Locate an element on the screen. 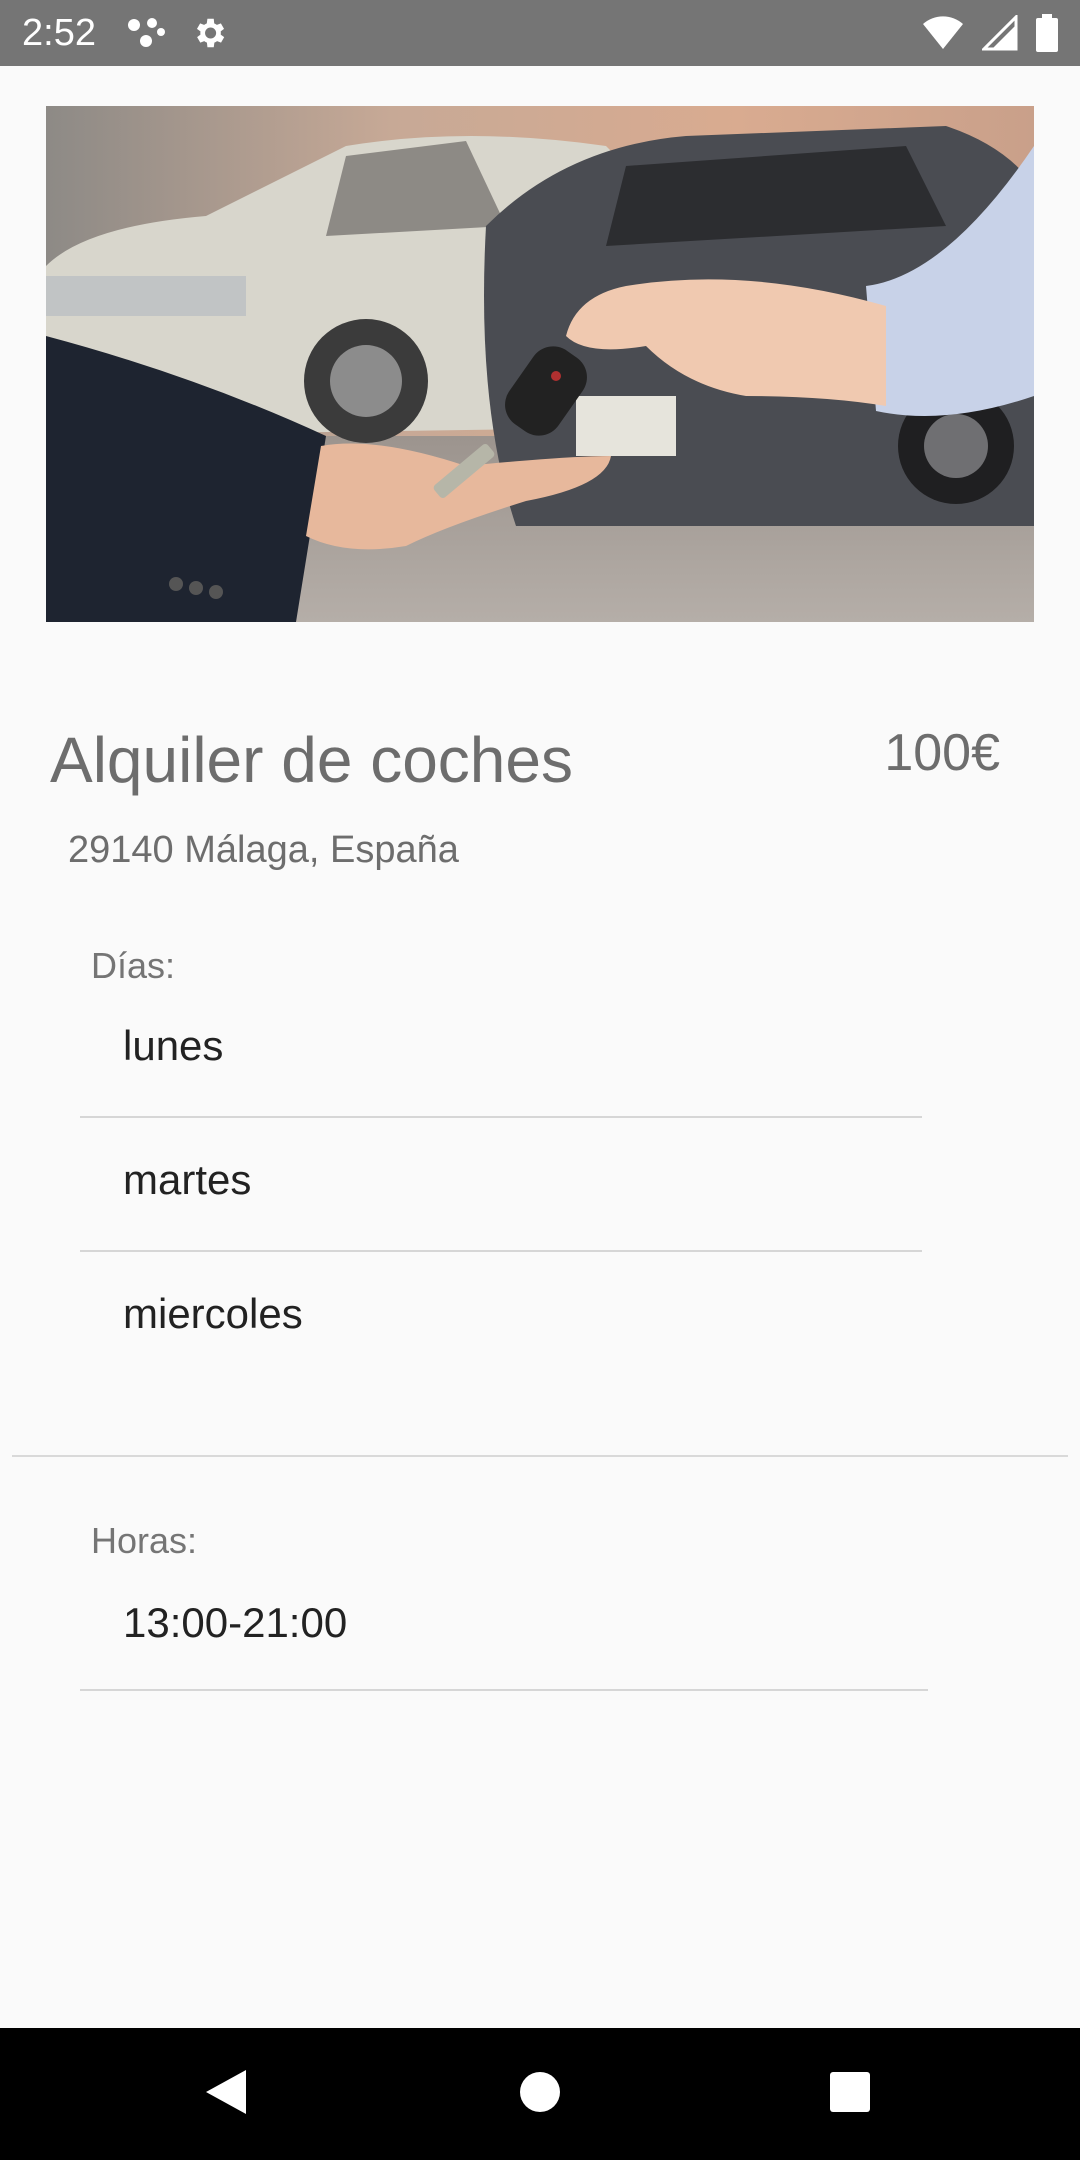 This screenshot has height=2160, width=1080. navigation-bar is located at coordinates (540, 2094).